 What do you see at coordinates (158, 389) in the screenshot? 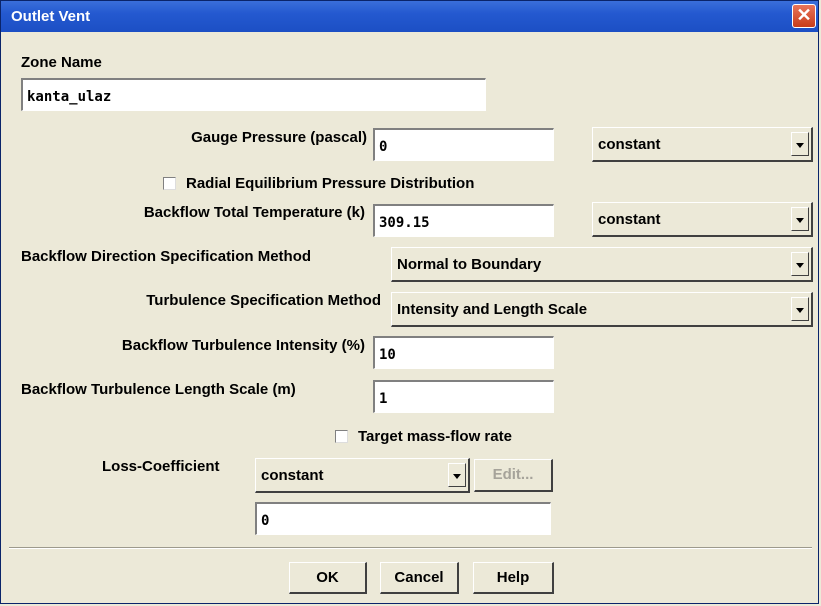
I see `turbulence-length-label: Backflow Turbulence Length Scale (m)` at bounding box center [158, 389].